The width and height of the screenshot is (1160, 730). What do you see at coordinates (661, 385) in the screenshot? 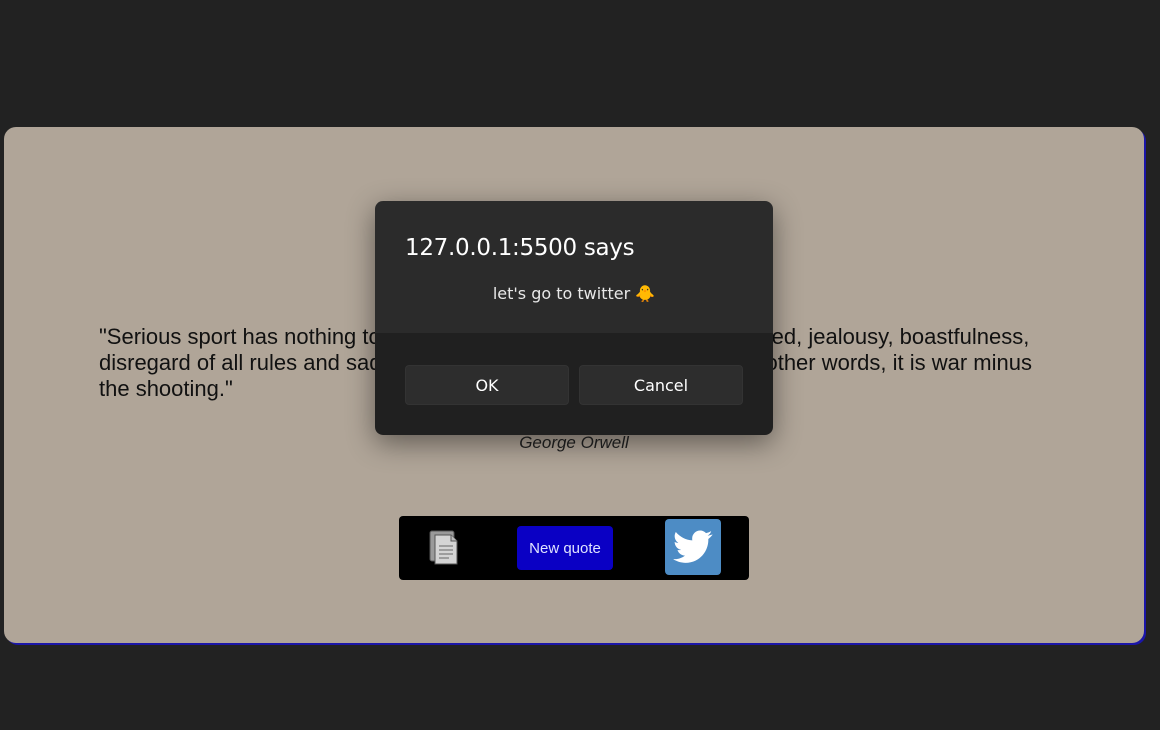
I see `cancel-button: Cancel` at bounding box center [661, 385].